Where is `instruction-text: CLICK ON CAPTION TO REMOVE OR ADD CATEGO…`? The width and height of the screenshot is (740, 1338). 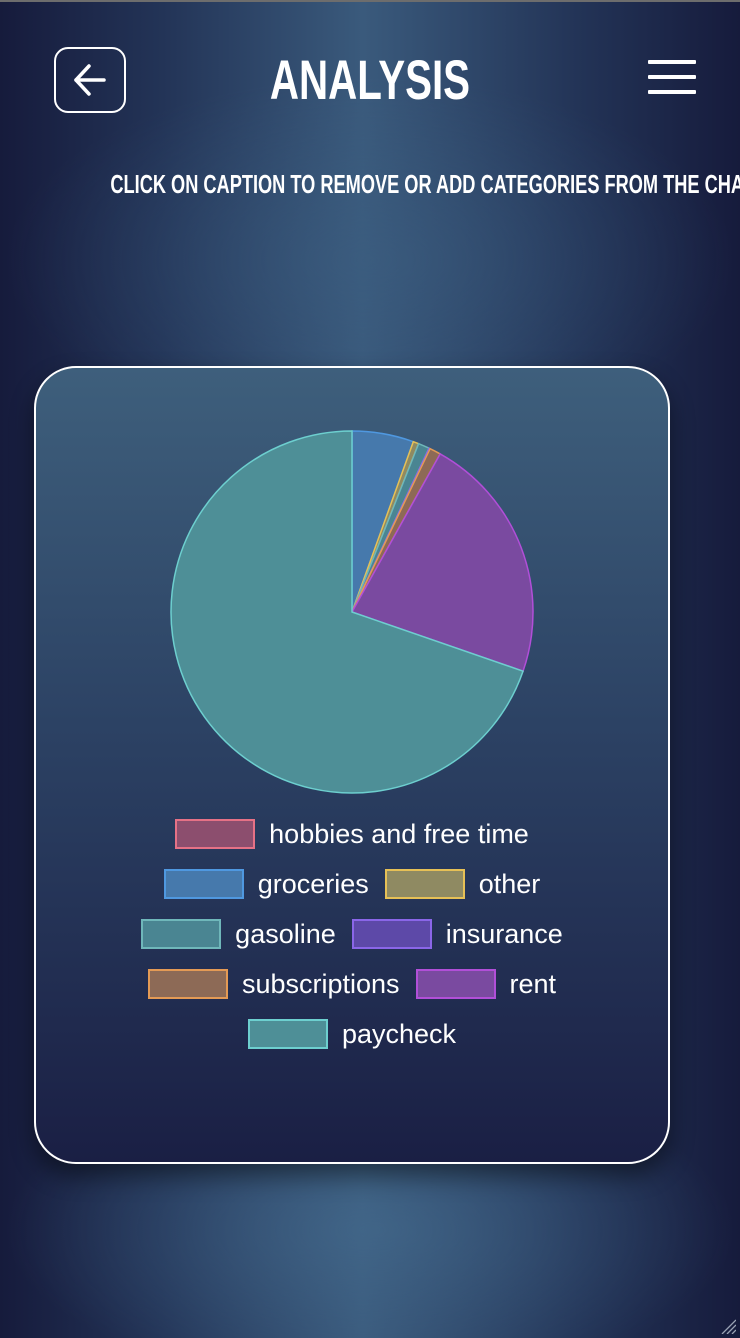 instruction-text: CLICK ON CAPTION TO REMOVE OR ADD CATEGO… is located at coordinates (425, 184).